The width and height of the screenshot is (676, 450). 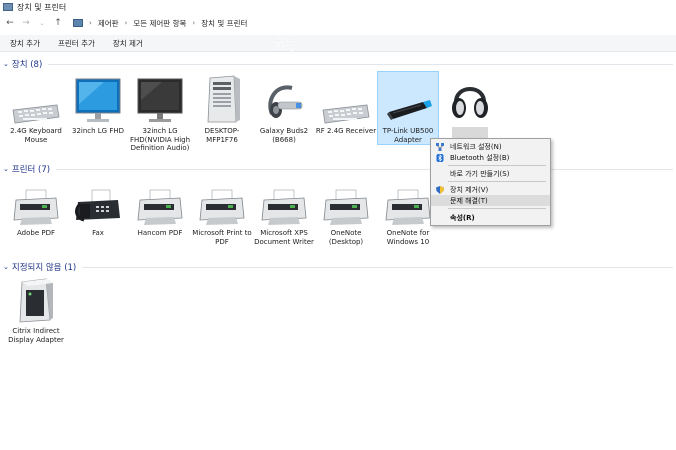 I want to click on add-device-button: 장치 추가, so click(x=25, y=43).